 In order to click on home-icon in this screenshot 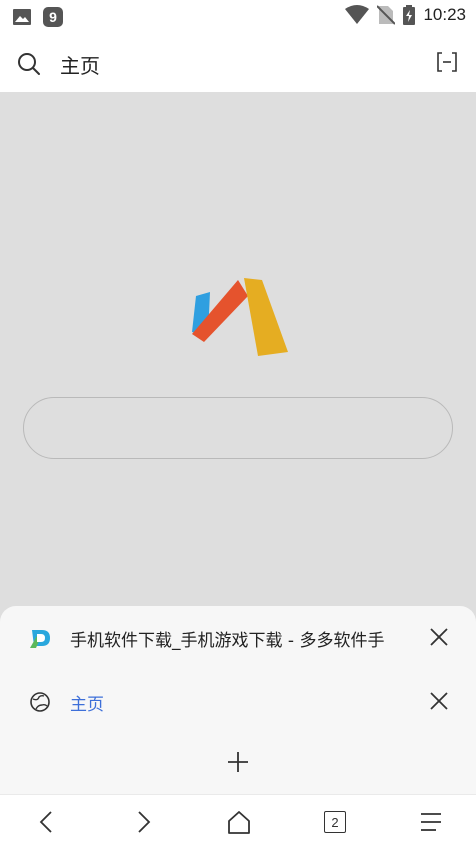, I will do `click(239, 822)`.